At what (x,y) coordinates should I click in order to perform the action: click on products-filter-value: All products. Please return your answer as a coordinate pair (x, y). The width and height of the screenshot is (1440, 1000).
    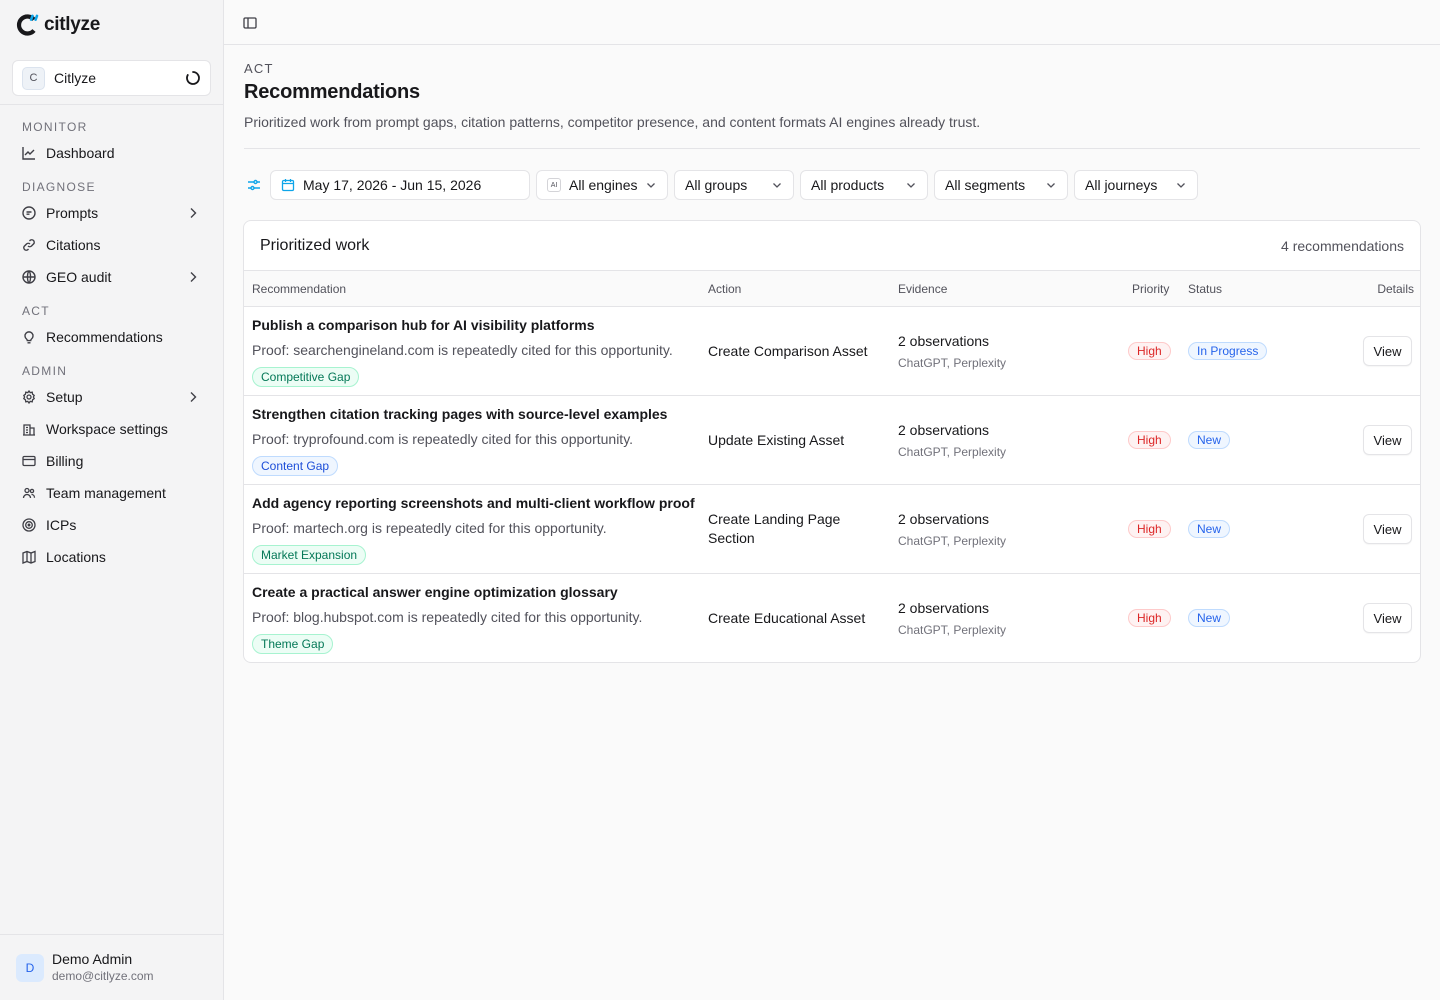
    Looking at the image, I should click on (848, 185).